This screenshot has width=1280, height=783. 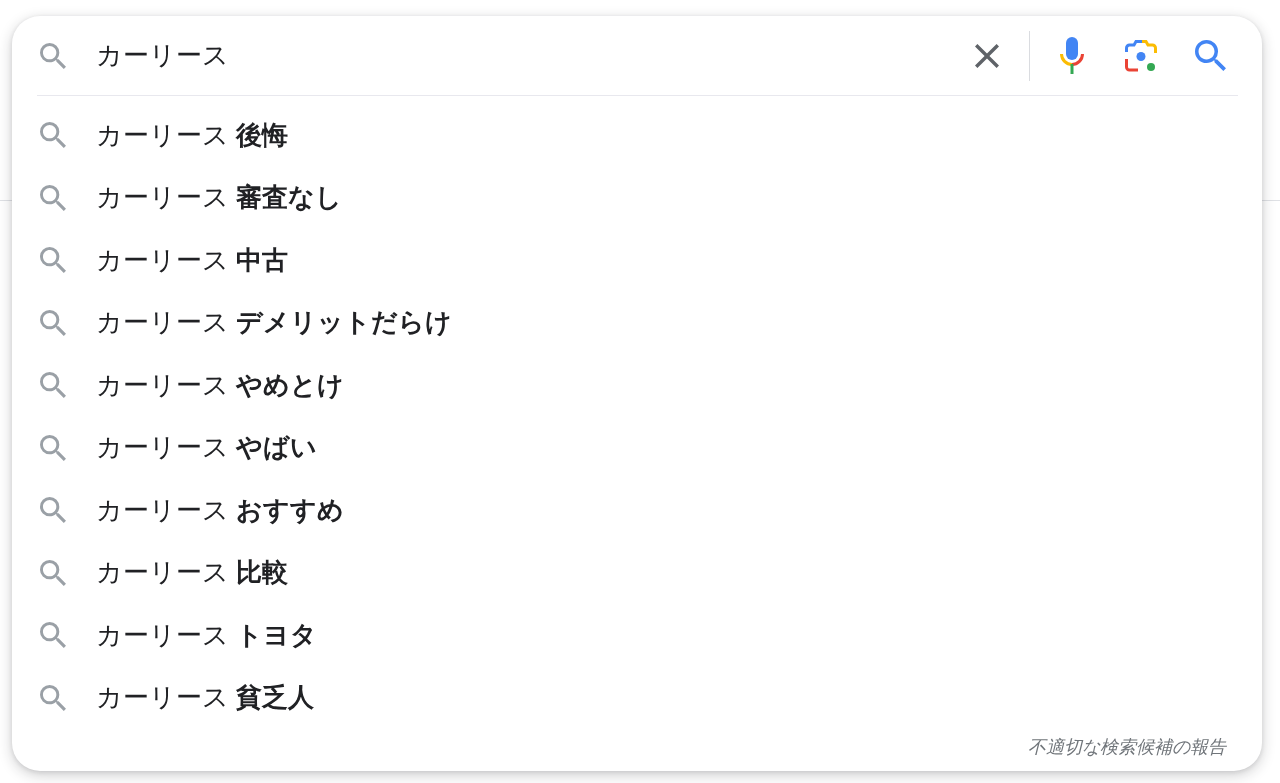 I want to click on report-link: 不適切な検索候補の報告, so click(x=1127, y=747).